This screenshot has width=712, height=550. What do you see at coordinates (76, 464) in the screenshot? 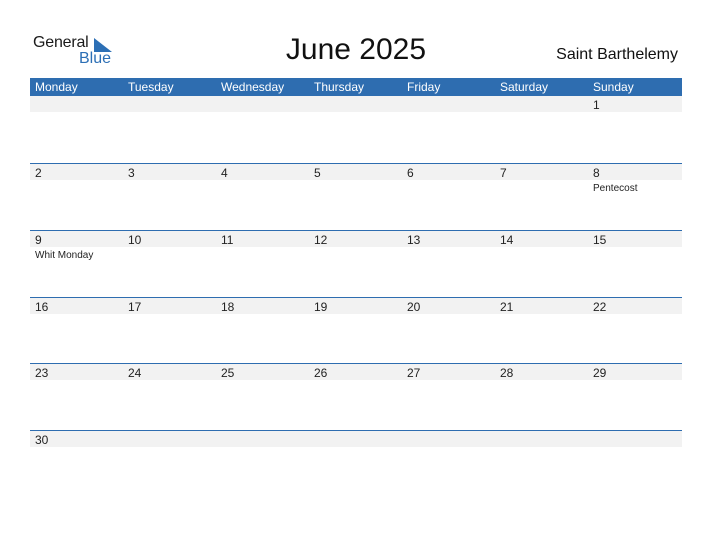
I see `day-cell: 30` at bounding box center [76, 464].